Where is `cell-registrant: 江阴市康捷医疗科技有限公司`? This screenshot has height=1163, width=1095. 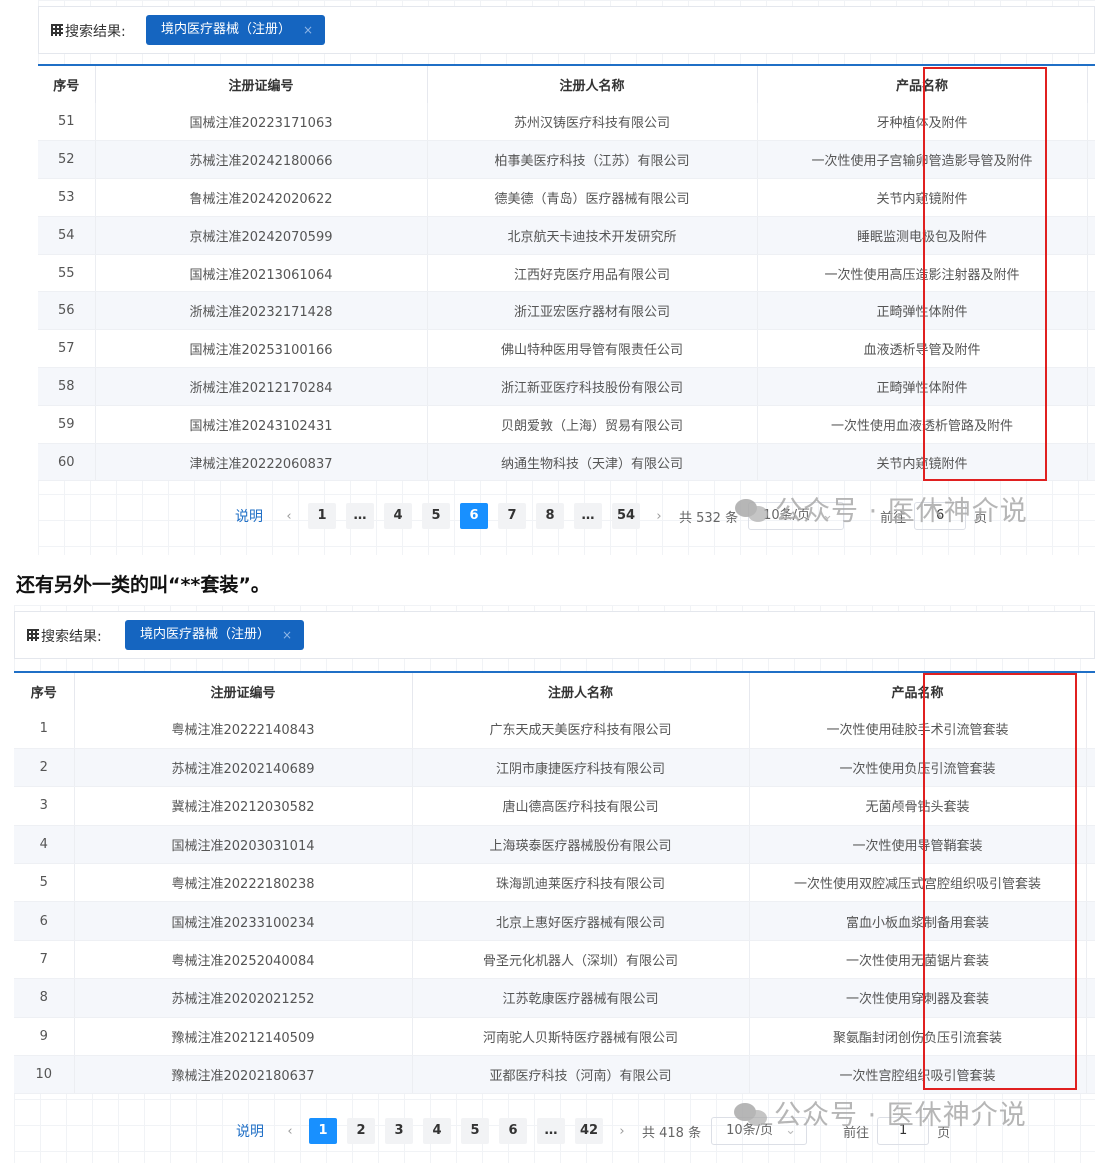 cell-registrant: 江阴市康捷医疗科技有限公司 is located at coordinates (581, 768).